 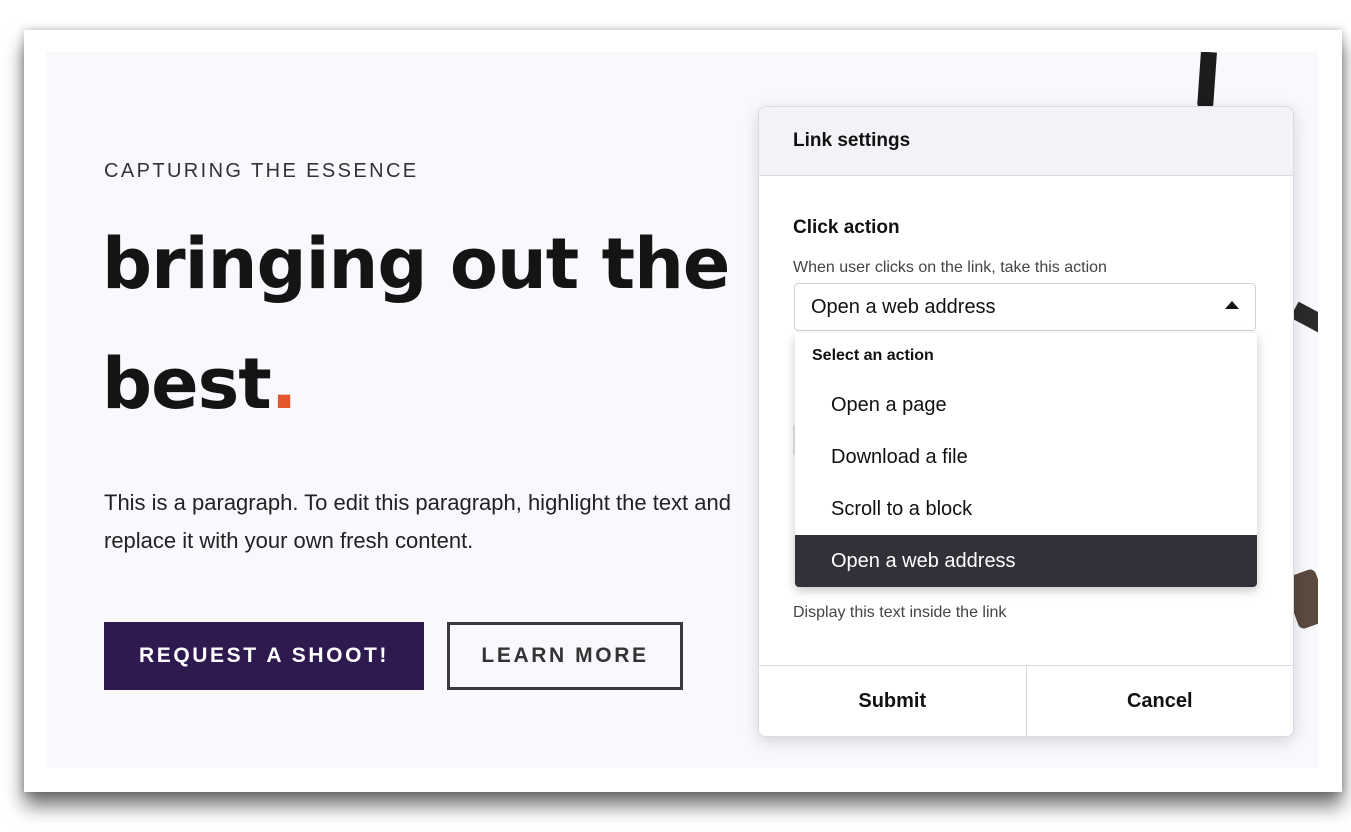 I want to click on dialog-title: Link settings, so click(x=1026, y=141).